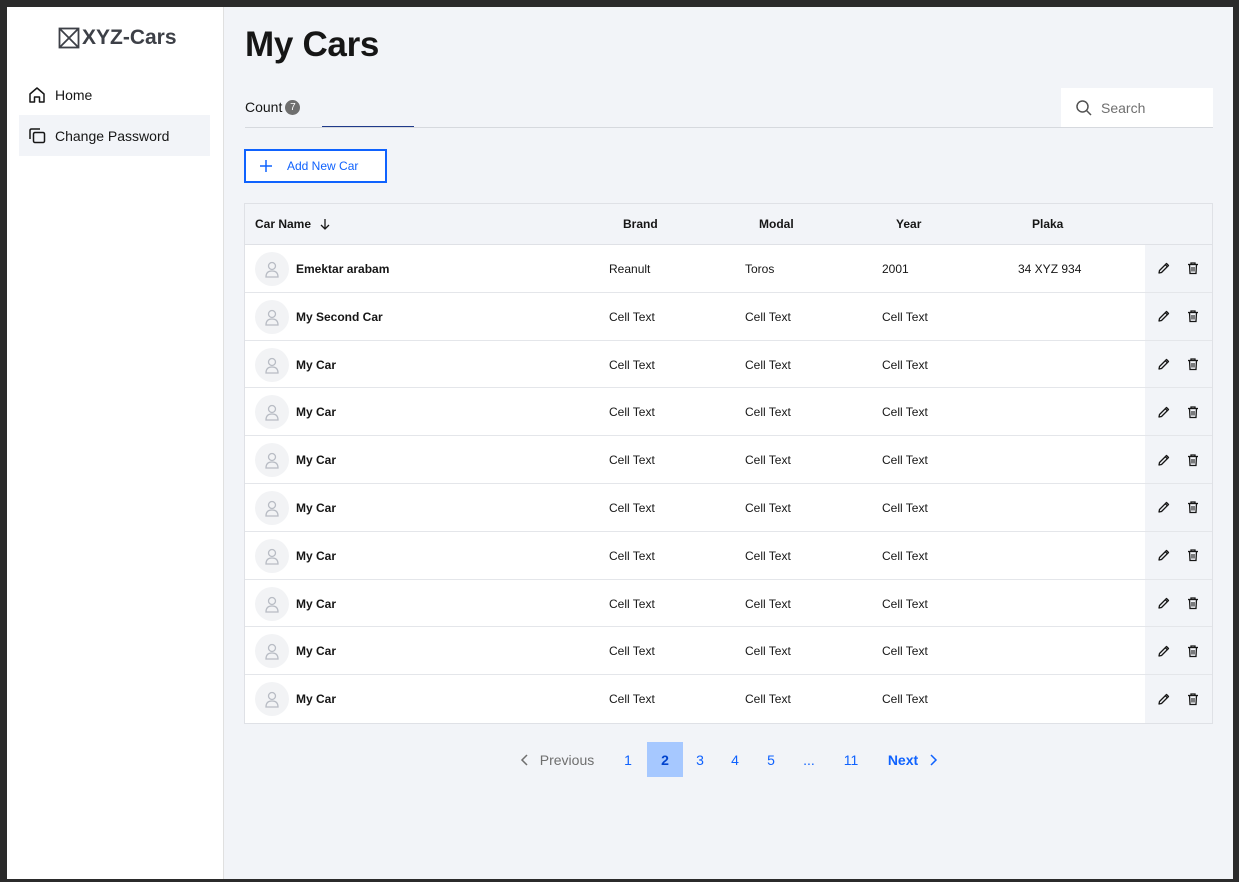 The width and height of the screenshot is (1239, 882). I want to click on sidebar-item-label: Change Password, so click(112, 135).